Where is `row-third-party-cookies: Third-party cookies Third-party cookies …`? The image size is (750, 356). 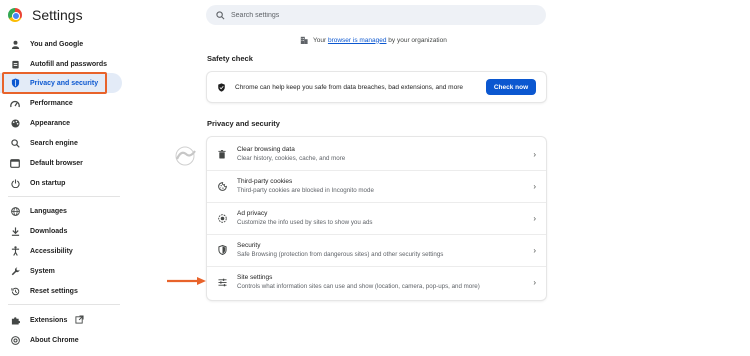
row-third-party-cookies: Third-party cookies Third-party cookies … is located at coordinates (376, 186).